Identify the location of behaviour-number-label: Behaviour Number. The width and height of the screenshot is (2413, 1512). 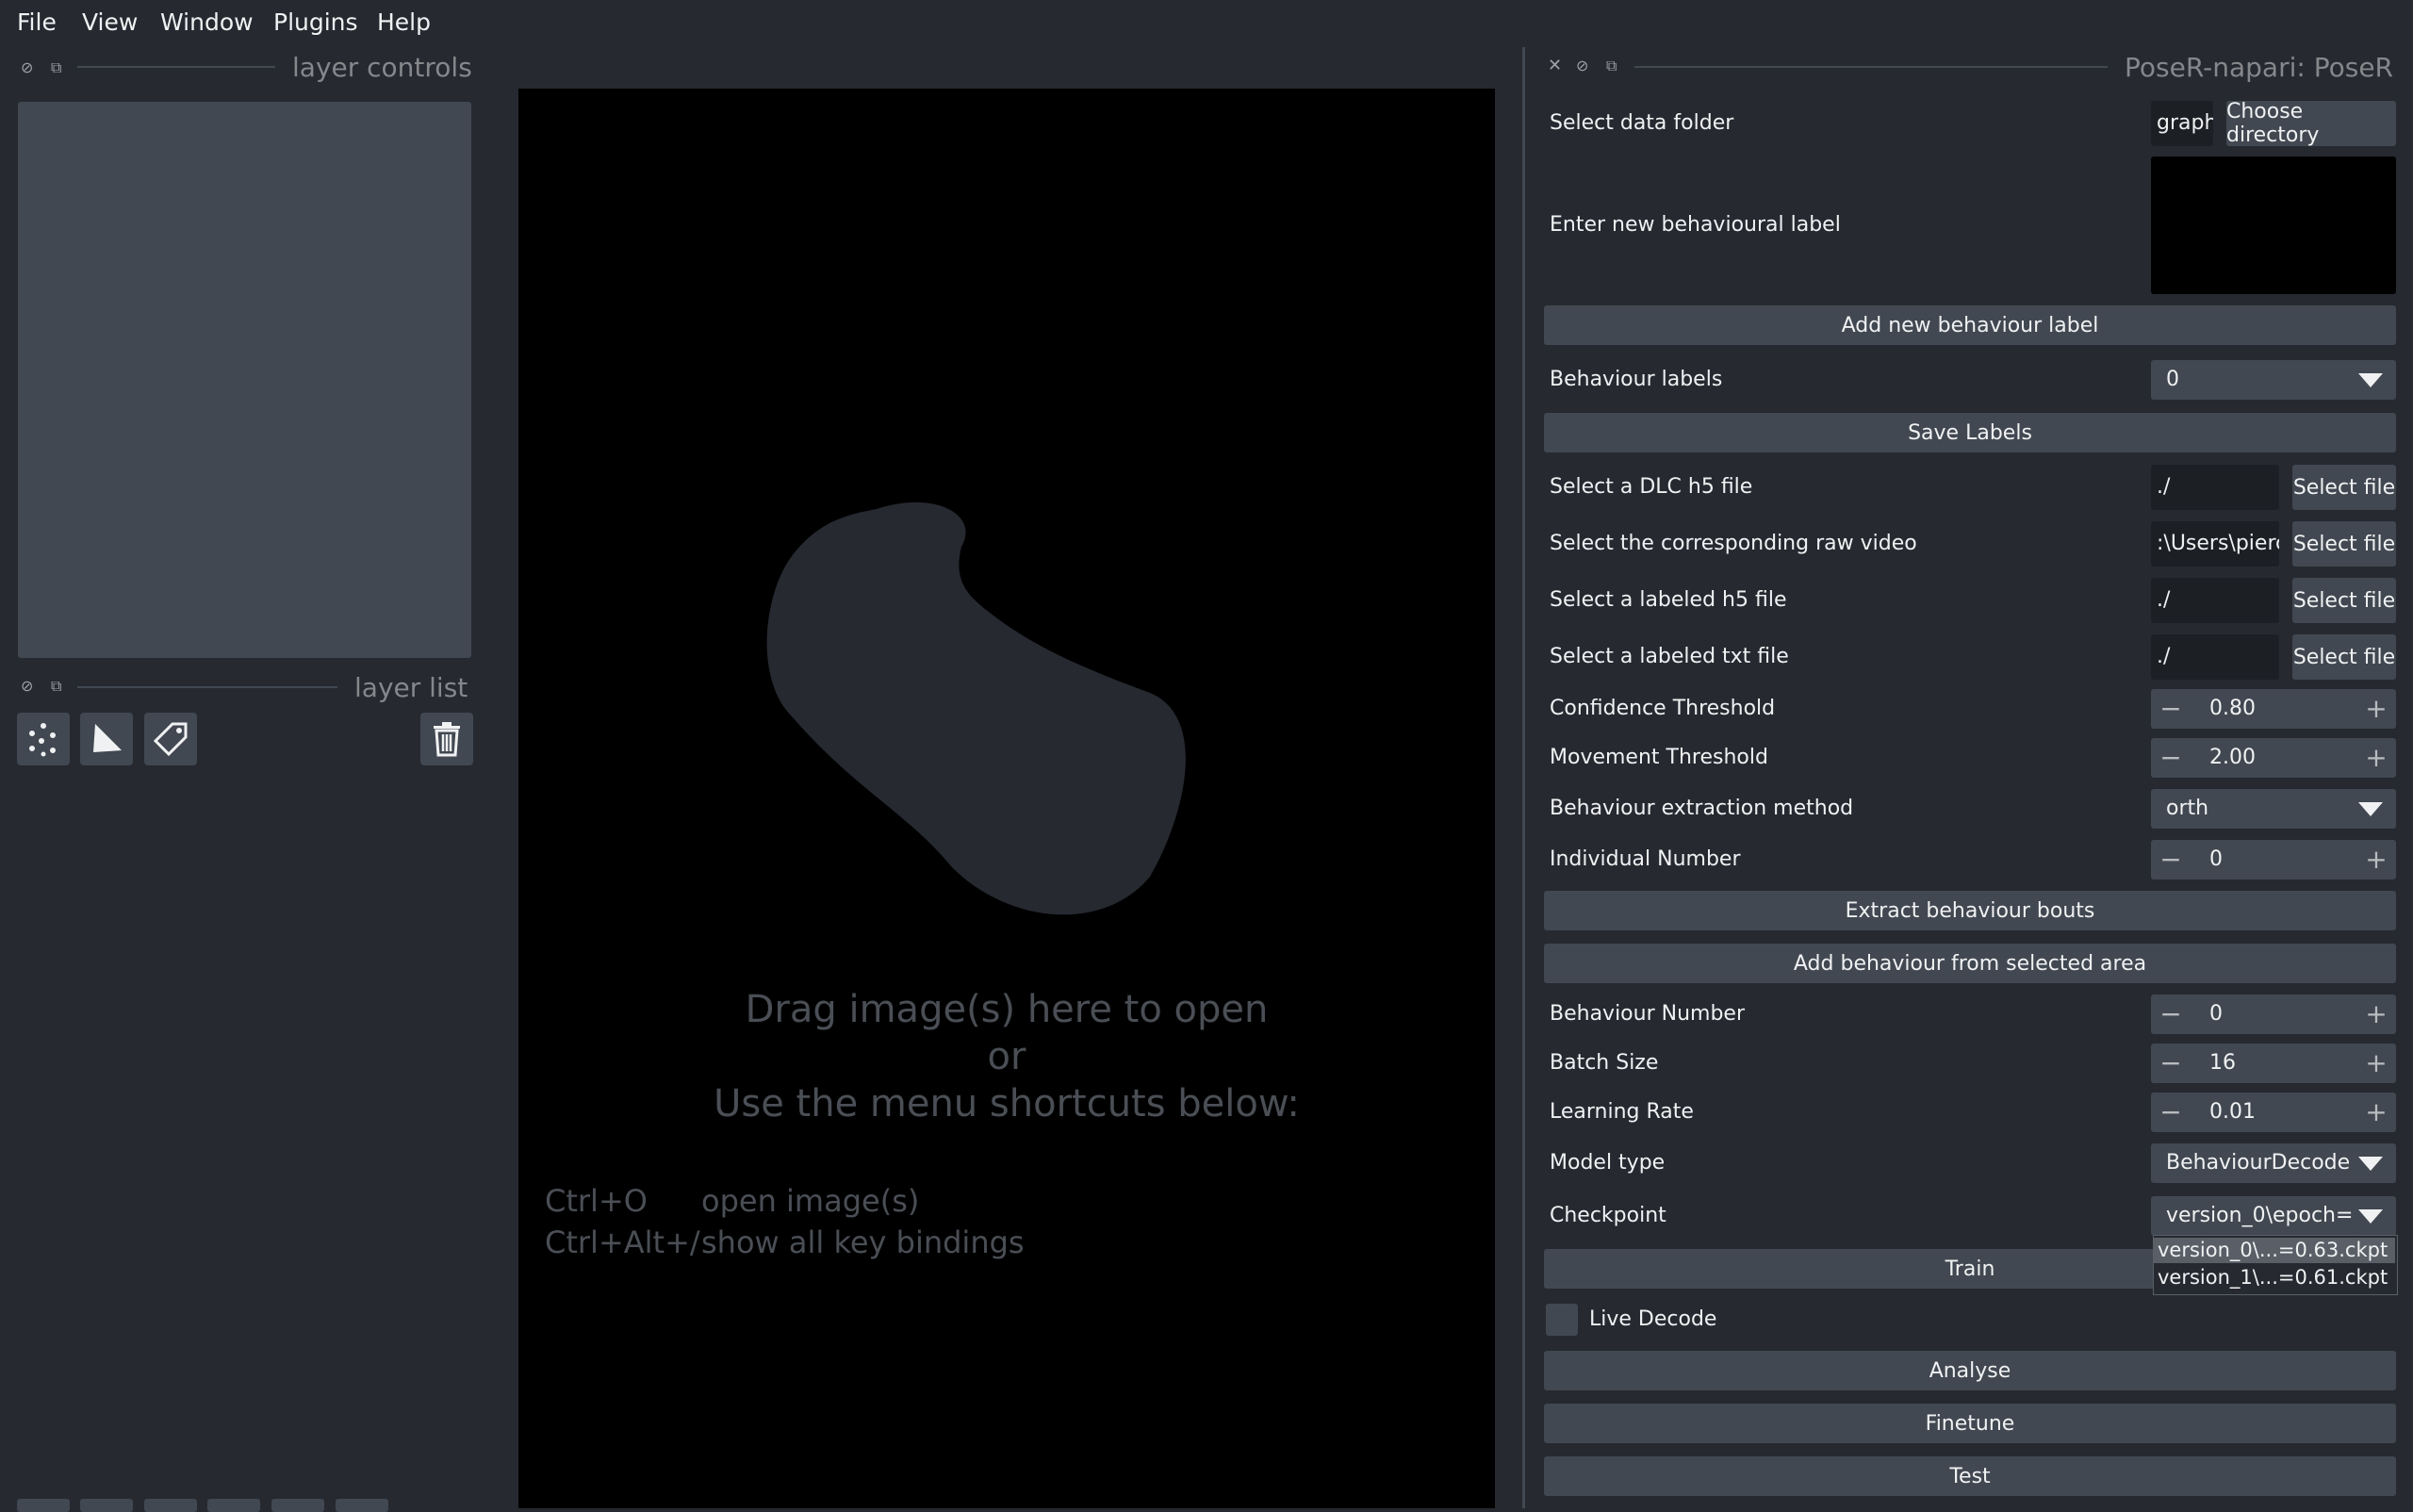
(1648, 1014).